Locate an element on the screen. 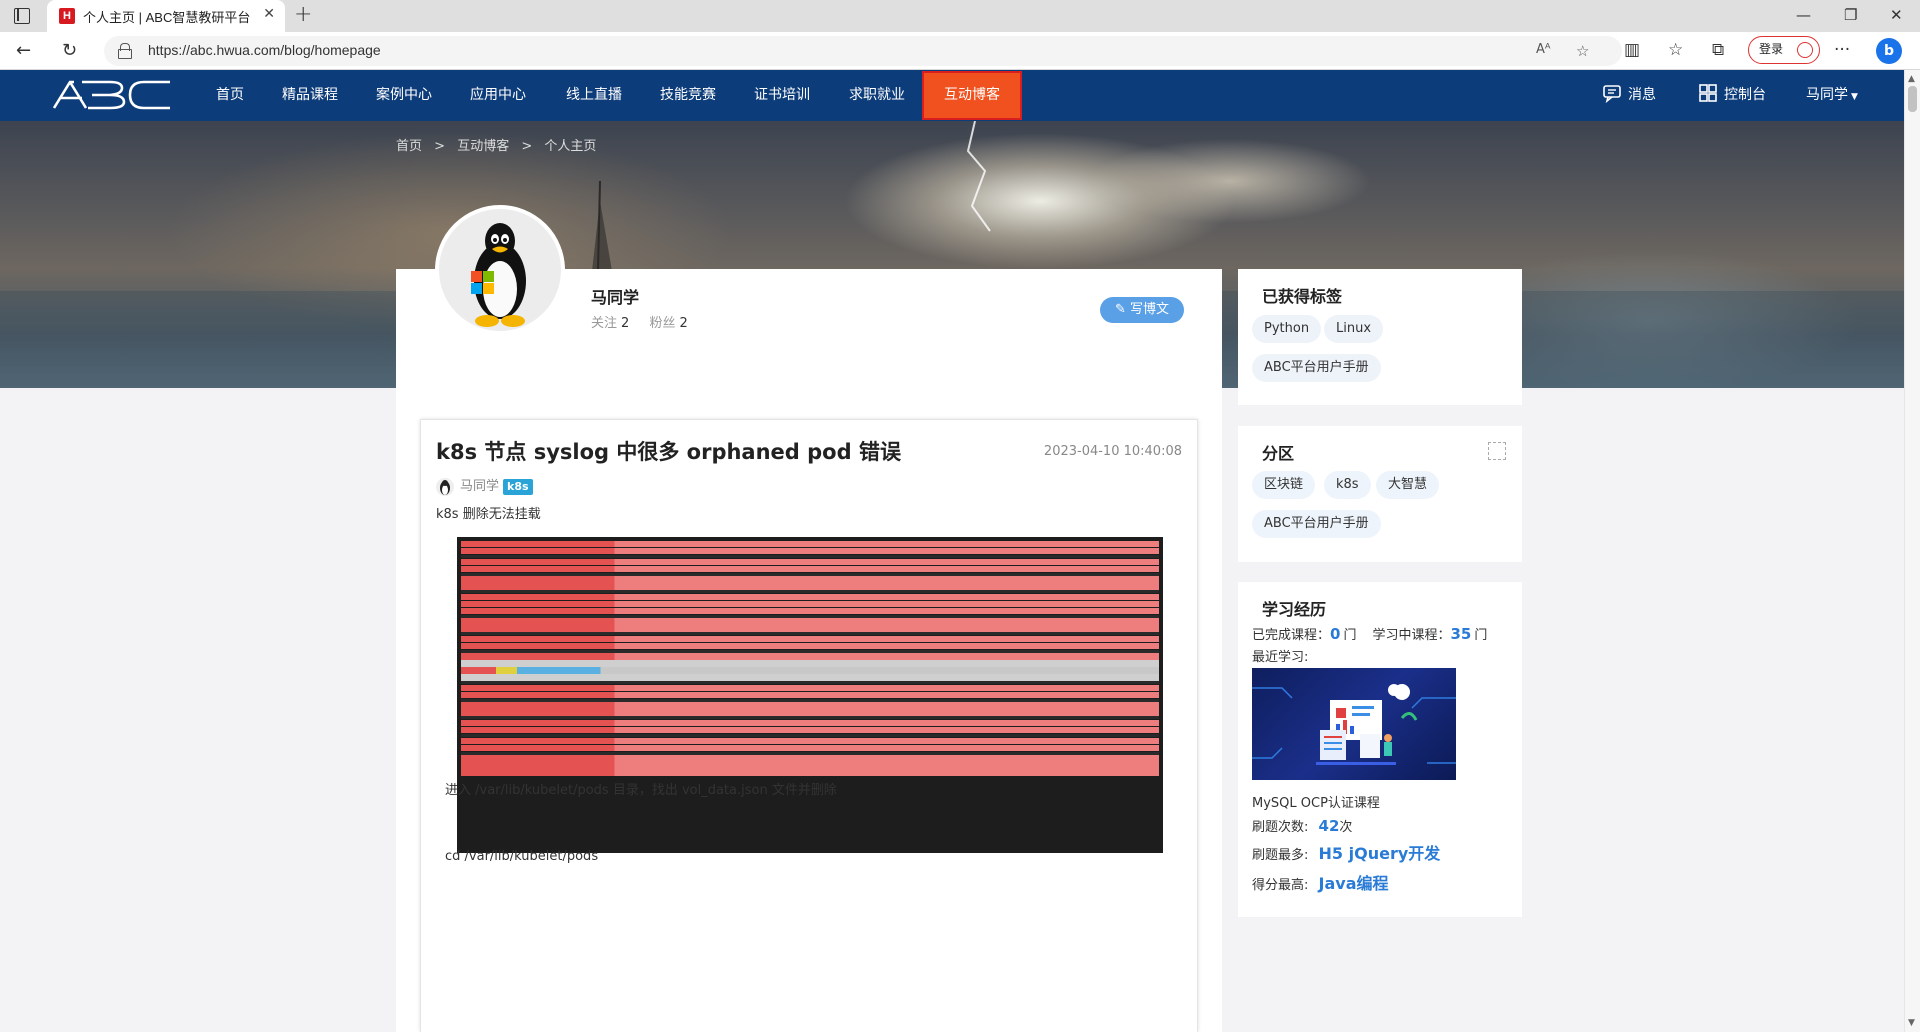 Image resolution: width=1920 pixels, height=1032 pixels. minimize-icon: — is located at coordinates (1803, 15).